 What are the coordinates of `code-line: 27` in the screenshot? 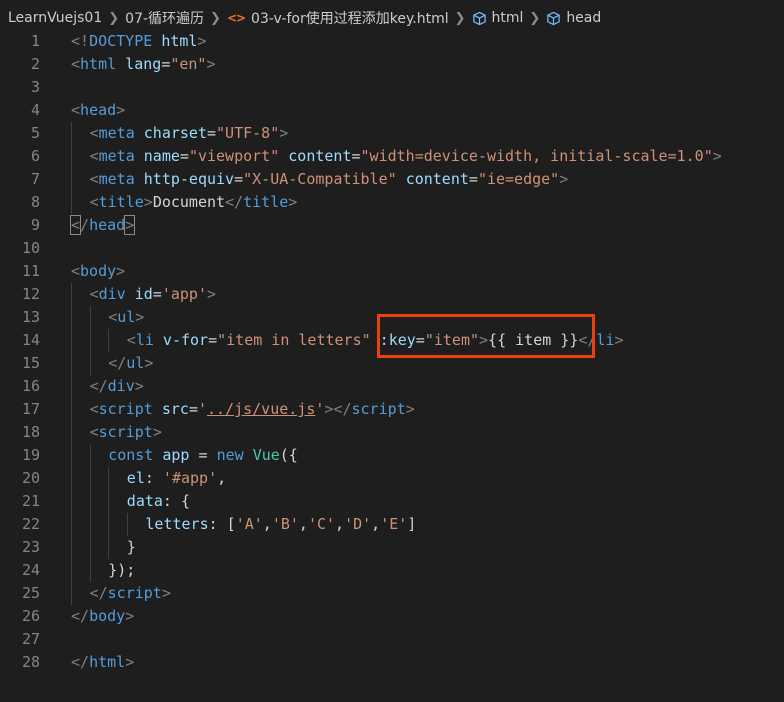 It's located at (392, 639).